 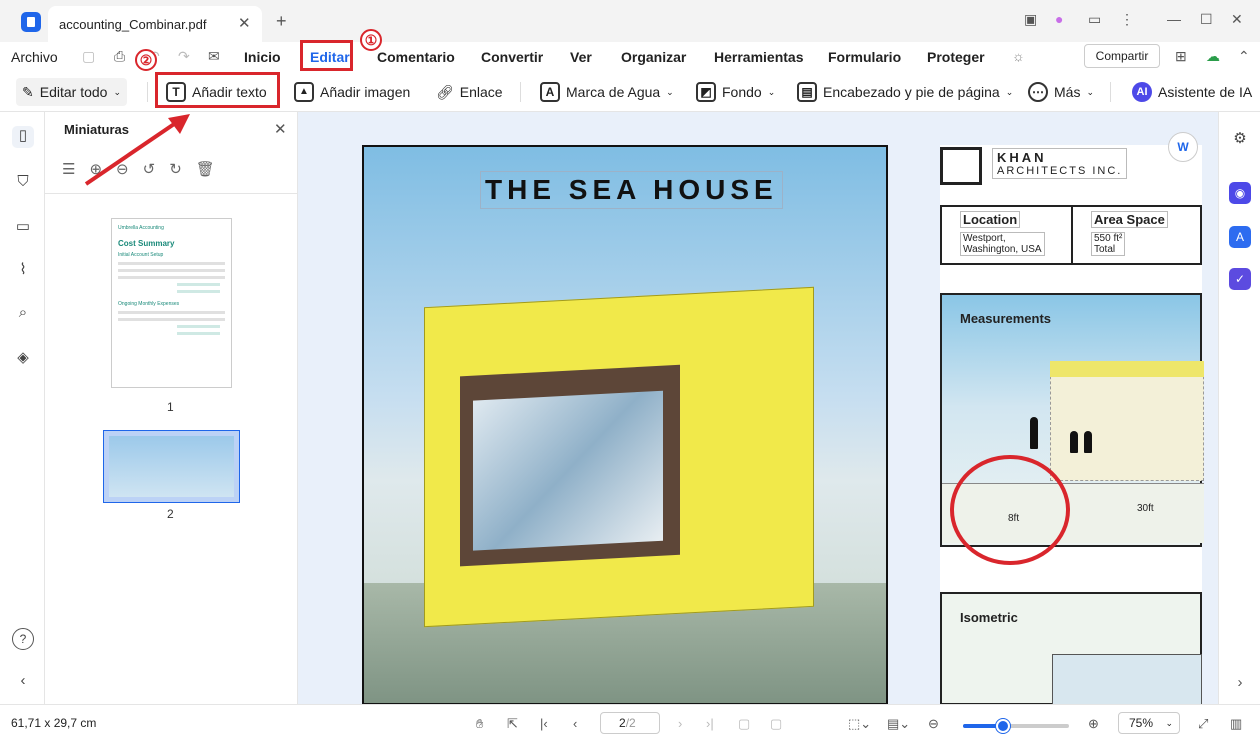 What do you see at coordinates (1094, 19) in the screenshot?
I see `feedback-icon: ▭` at bounding box center [1094, 19].